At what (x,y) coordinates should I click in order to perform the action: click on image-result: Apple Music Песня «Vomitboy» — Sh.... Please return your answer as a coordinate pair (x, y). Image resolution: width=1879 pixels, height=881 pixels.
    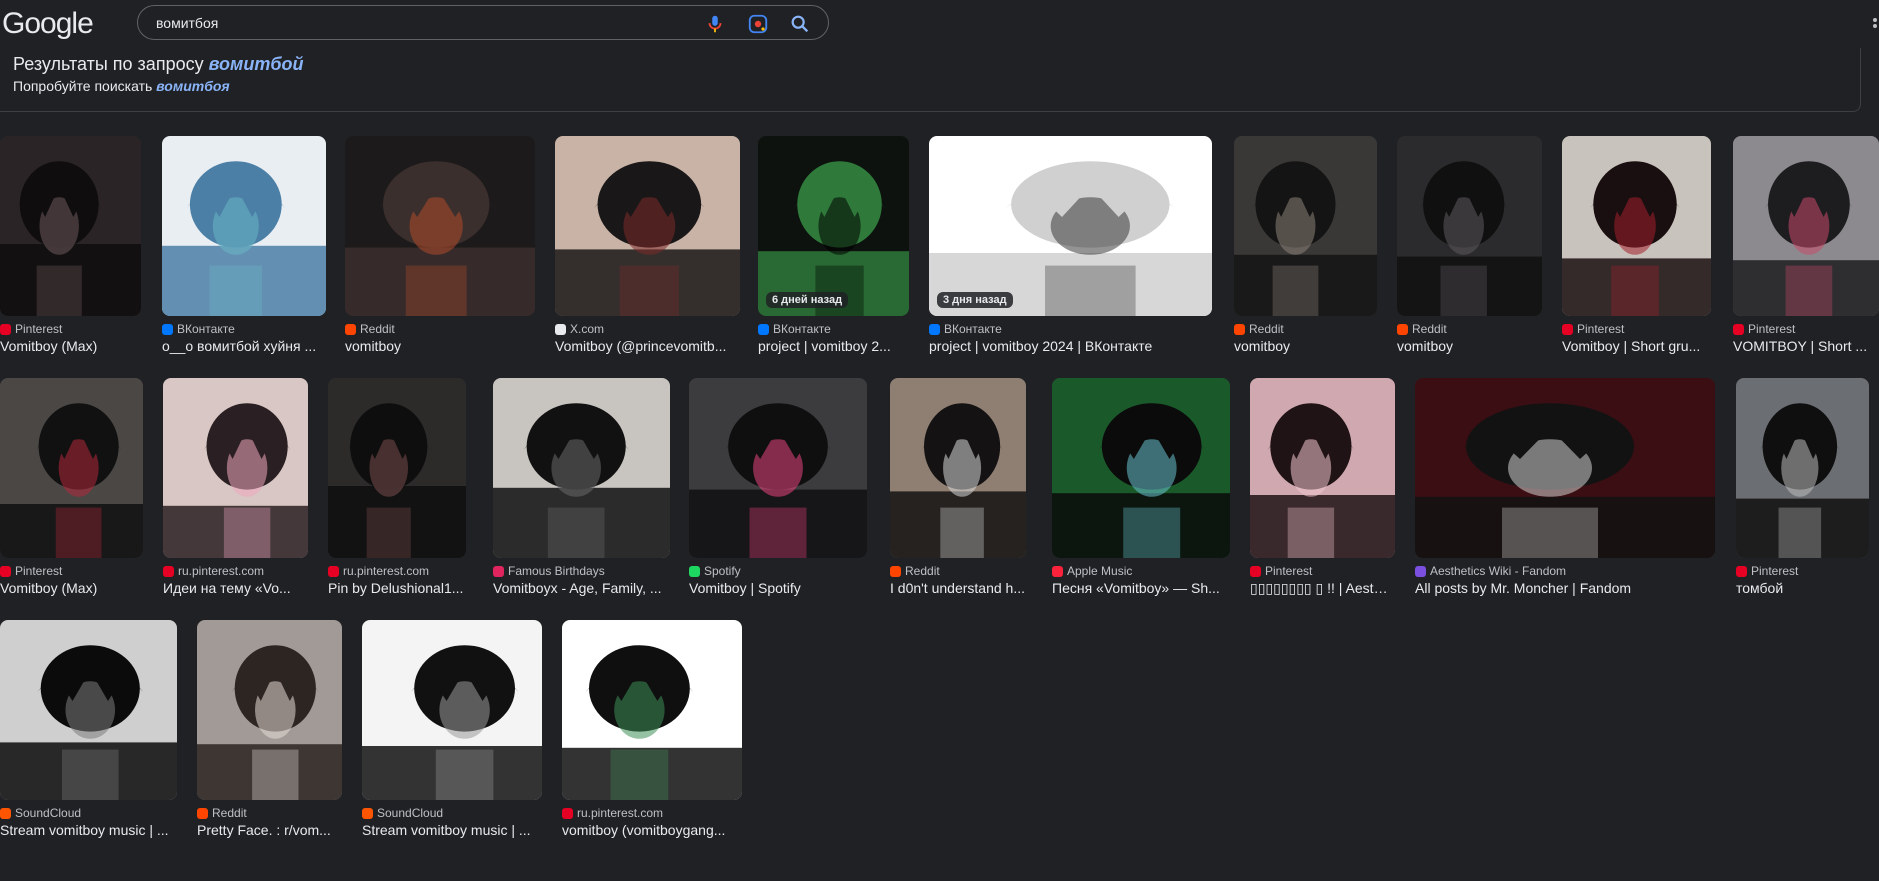
    Looking at the image, I should click on (1141, 498).